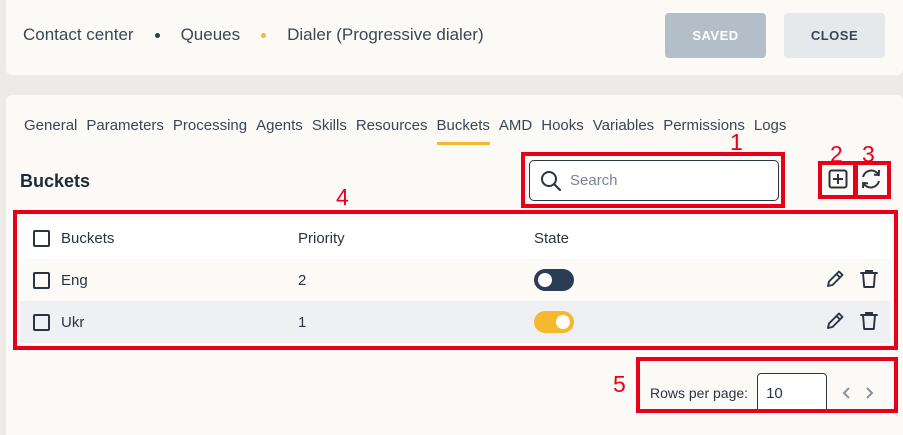  What do you see at coordinates (619, 384) in the screenshot?
I see `annotation-number-5: 5` at bounding box center [619, 384].